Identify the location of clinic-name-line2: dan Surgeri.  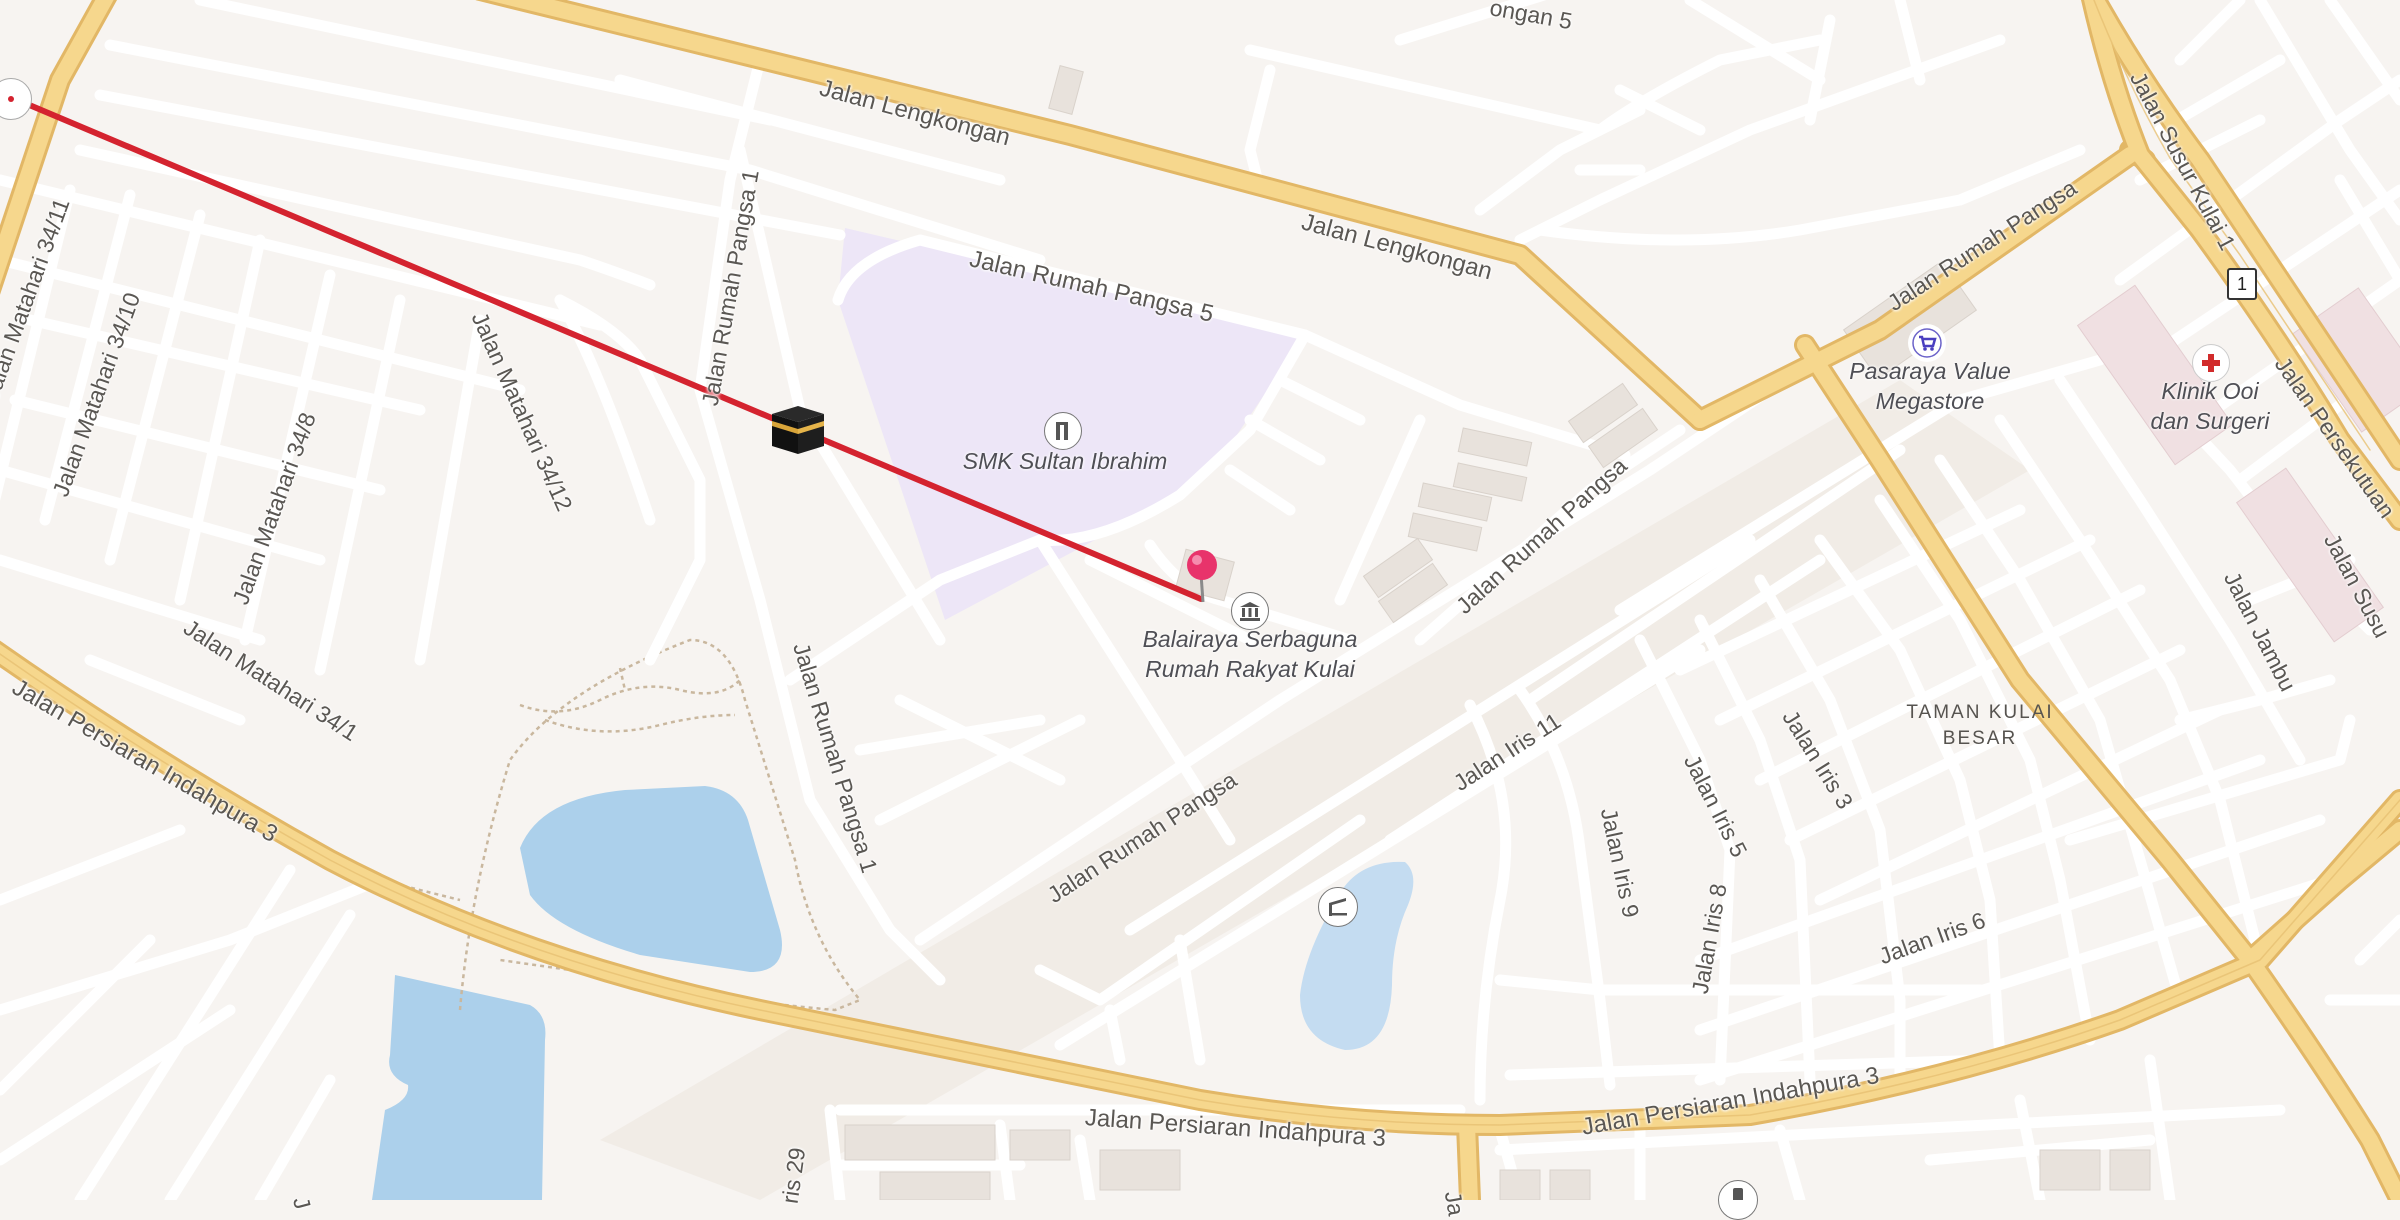
(2210, 421).